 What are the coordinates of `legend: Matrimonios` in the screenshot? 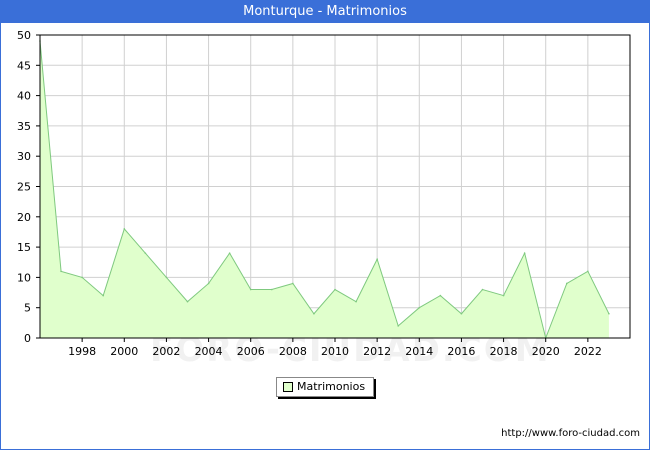 It's located at (325, 387).